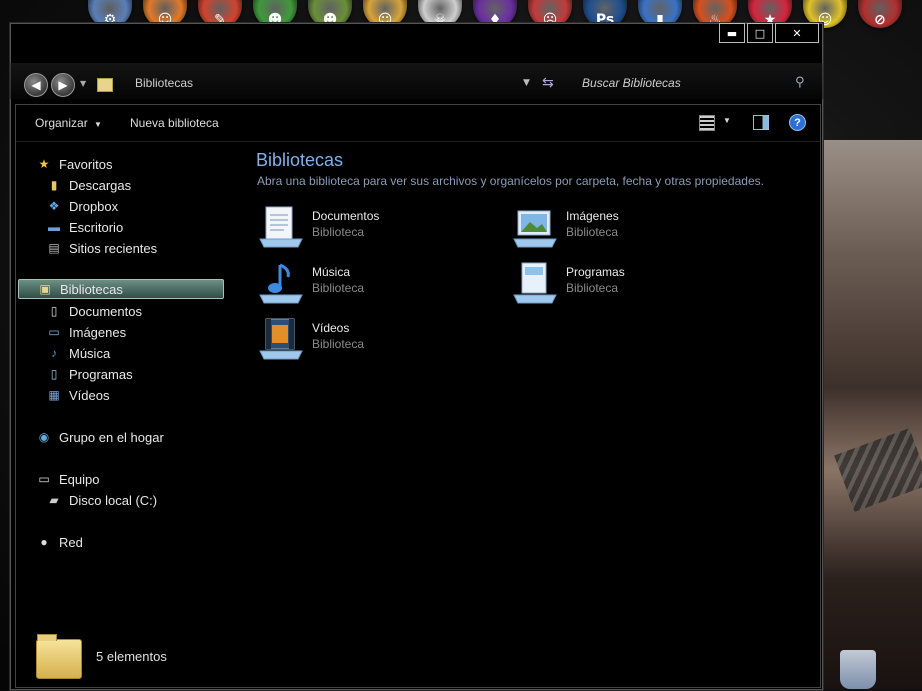  I want to click on libraries-folder-icon, so click(59, 656).